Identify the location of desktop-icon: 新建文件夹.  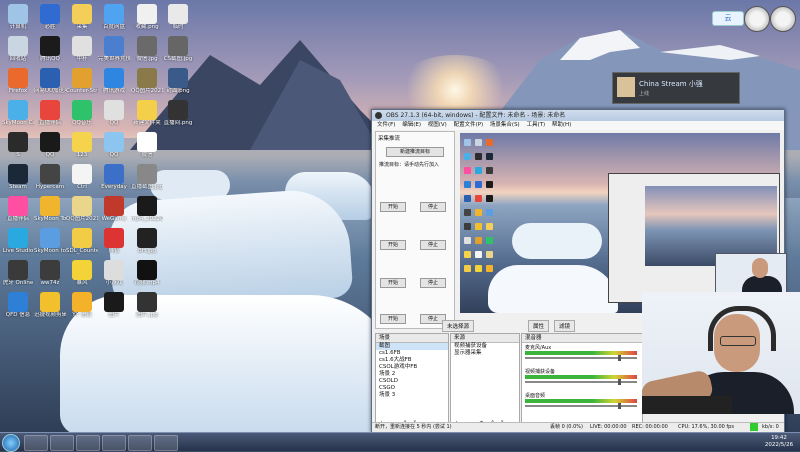
(147, 113).